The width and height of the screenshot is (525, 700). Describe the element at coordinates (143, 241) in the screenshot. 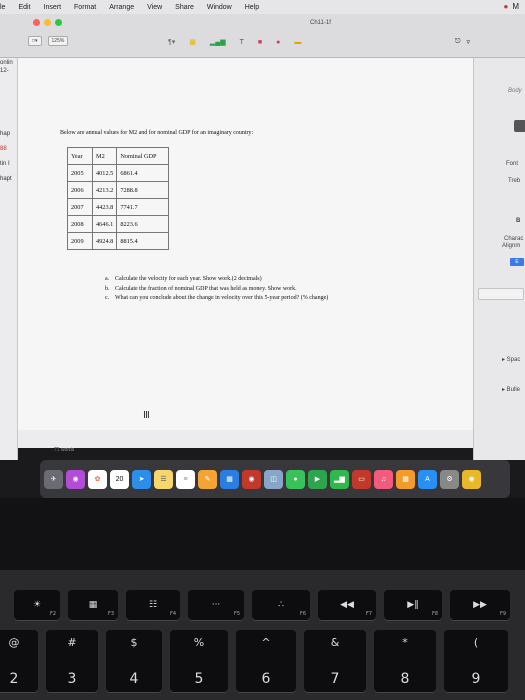

I see `table-cell: 8815.4` at that location.